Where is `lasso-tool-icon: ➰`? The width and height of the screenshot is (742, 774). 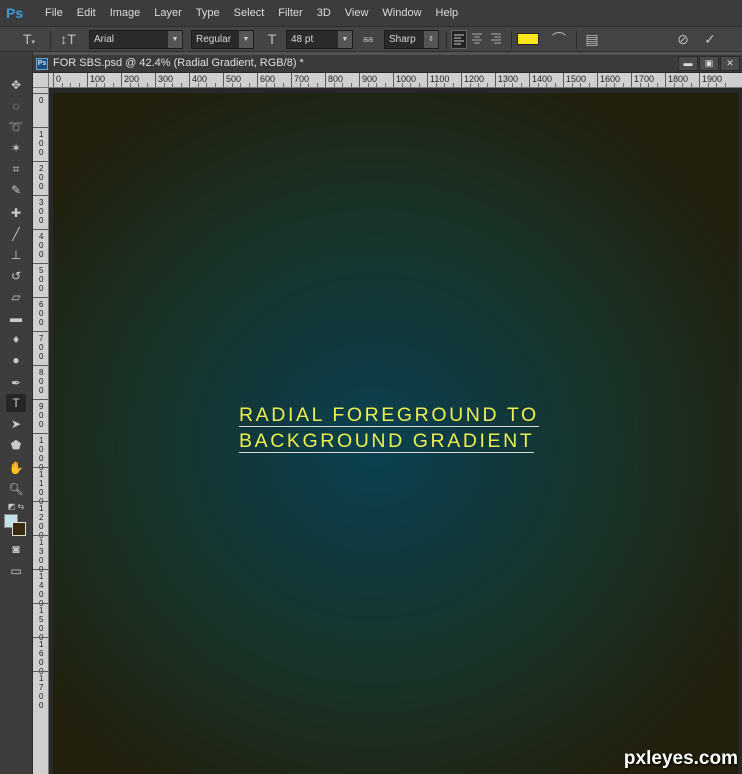
lasso-tool-icon: ➰ is located at coordinates (16, 127).